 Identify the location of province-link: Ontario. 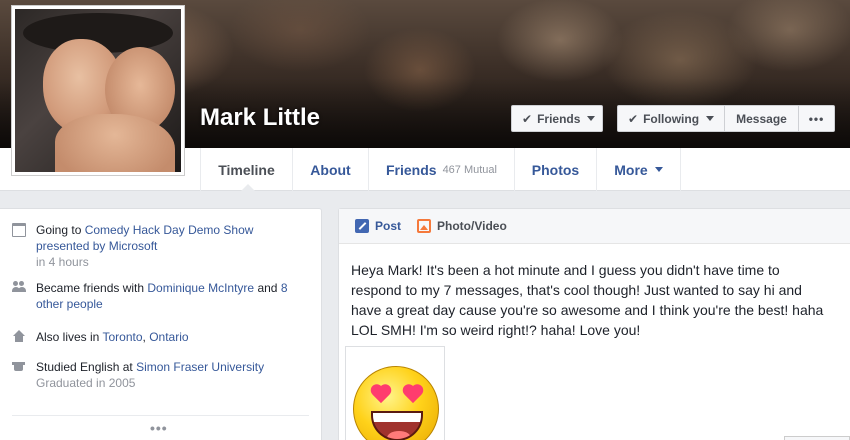
(168, 337).